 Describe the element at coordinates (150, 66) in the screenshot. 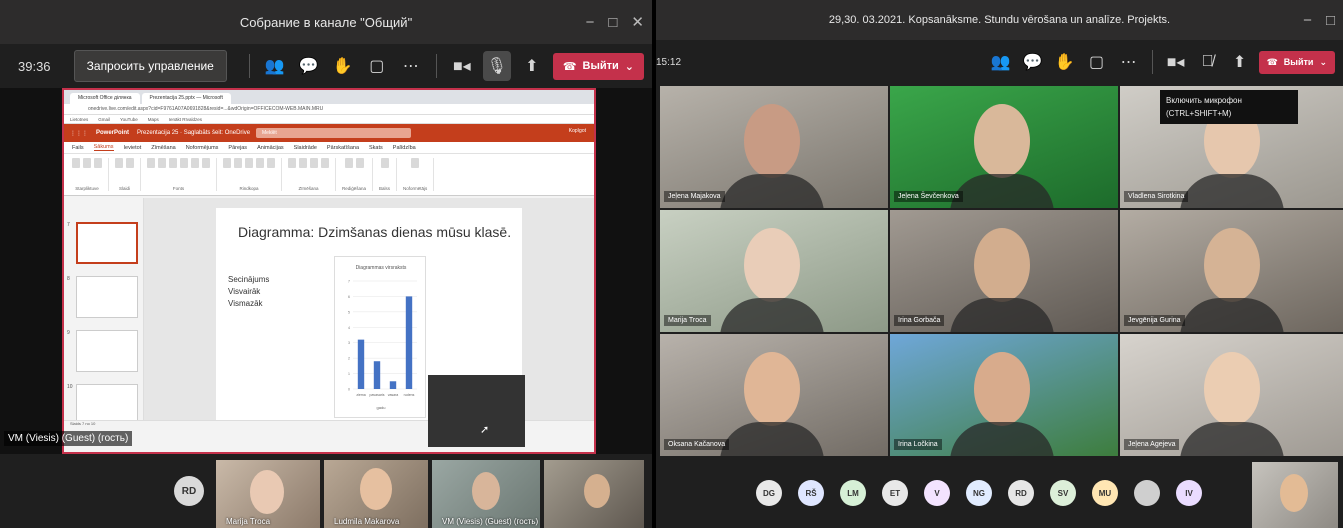

I see `request-control-button: Запросить управление` at that location.